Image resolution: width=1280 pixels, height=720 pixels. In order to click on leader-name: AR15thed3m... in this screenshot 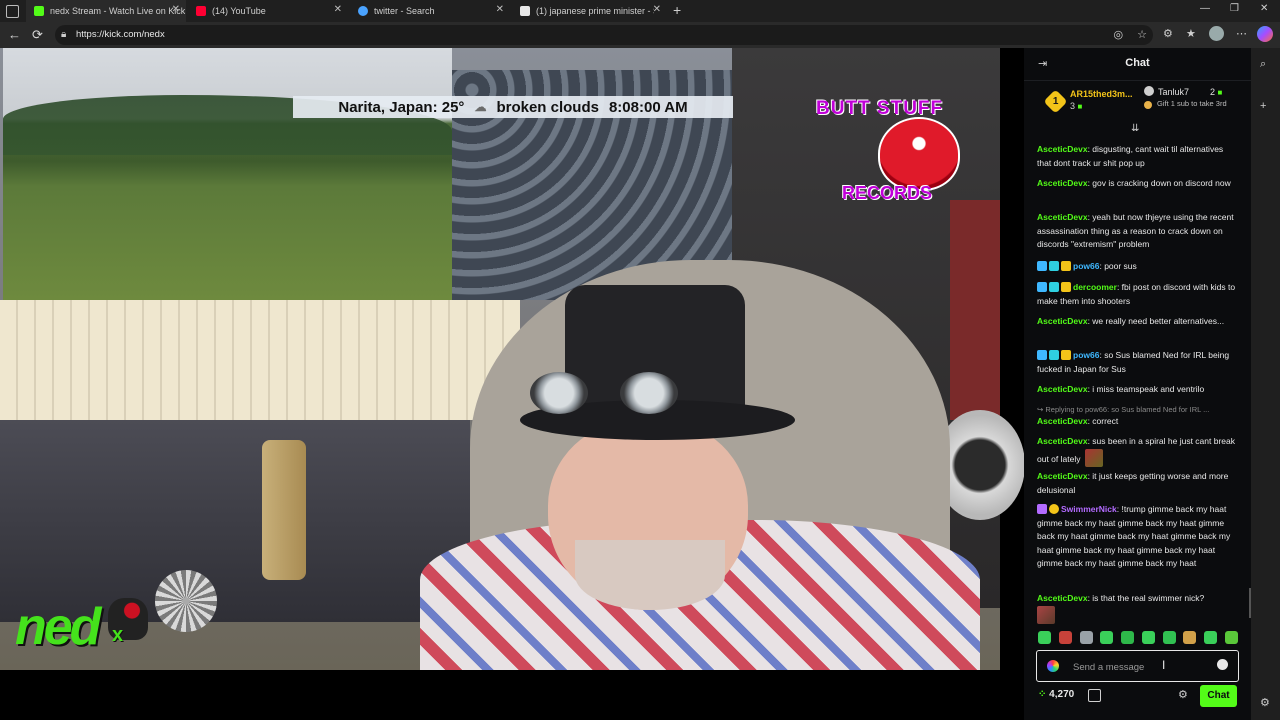, I will do `click(1101, 94)`.